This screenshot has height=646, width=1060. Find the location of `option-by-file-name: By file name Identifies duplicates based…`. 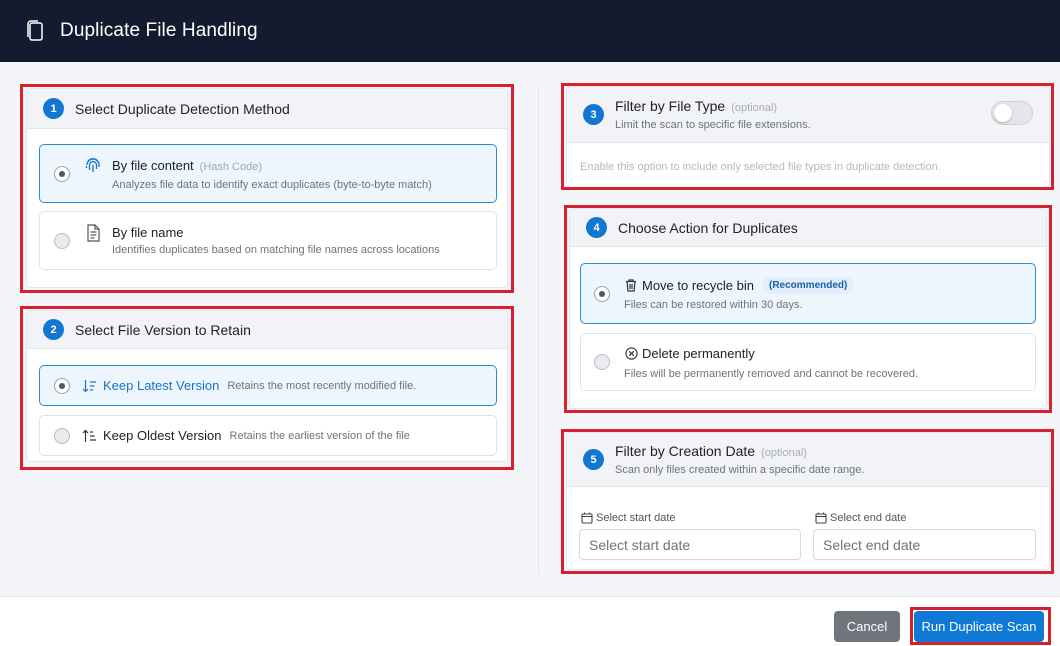

option-by-file-name: By file name Identifies duplicates based… is located at coordinates (268, 240).